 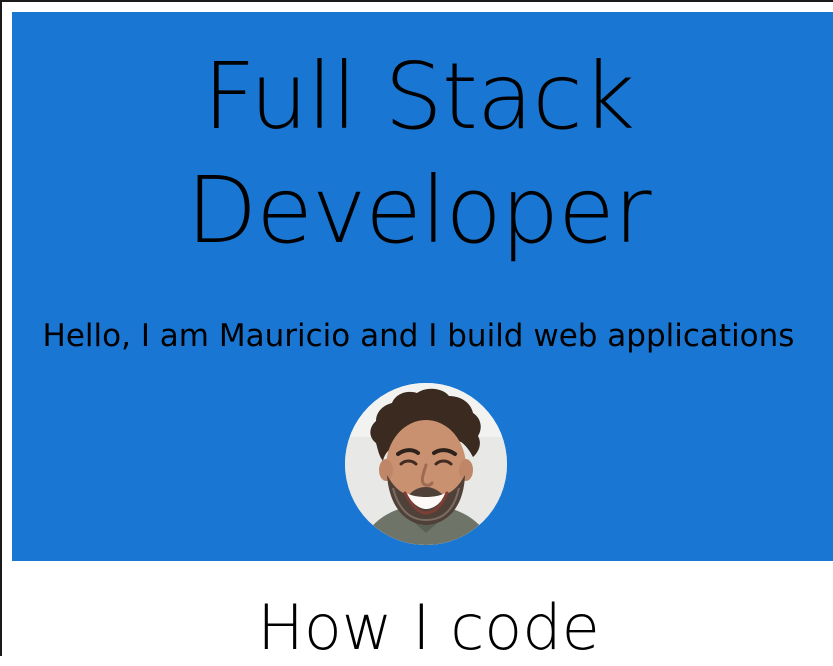 What do you see at coordinates (418, 96) in the screenshot?
I see `hero-title-line1: Full Stack` at bounding box center [418, 96].